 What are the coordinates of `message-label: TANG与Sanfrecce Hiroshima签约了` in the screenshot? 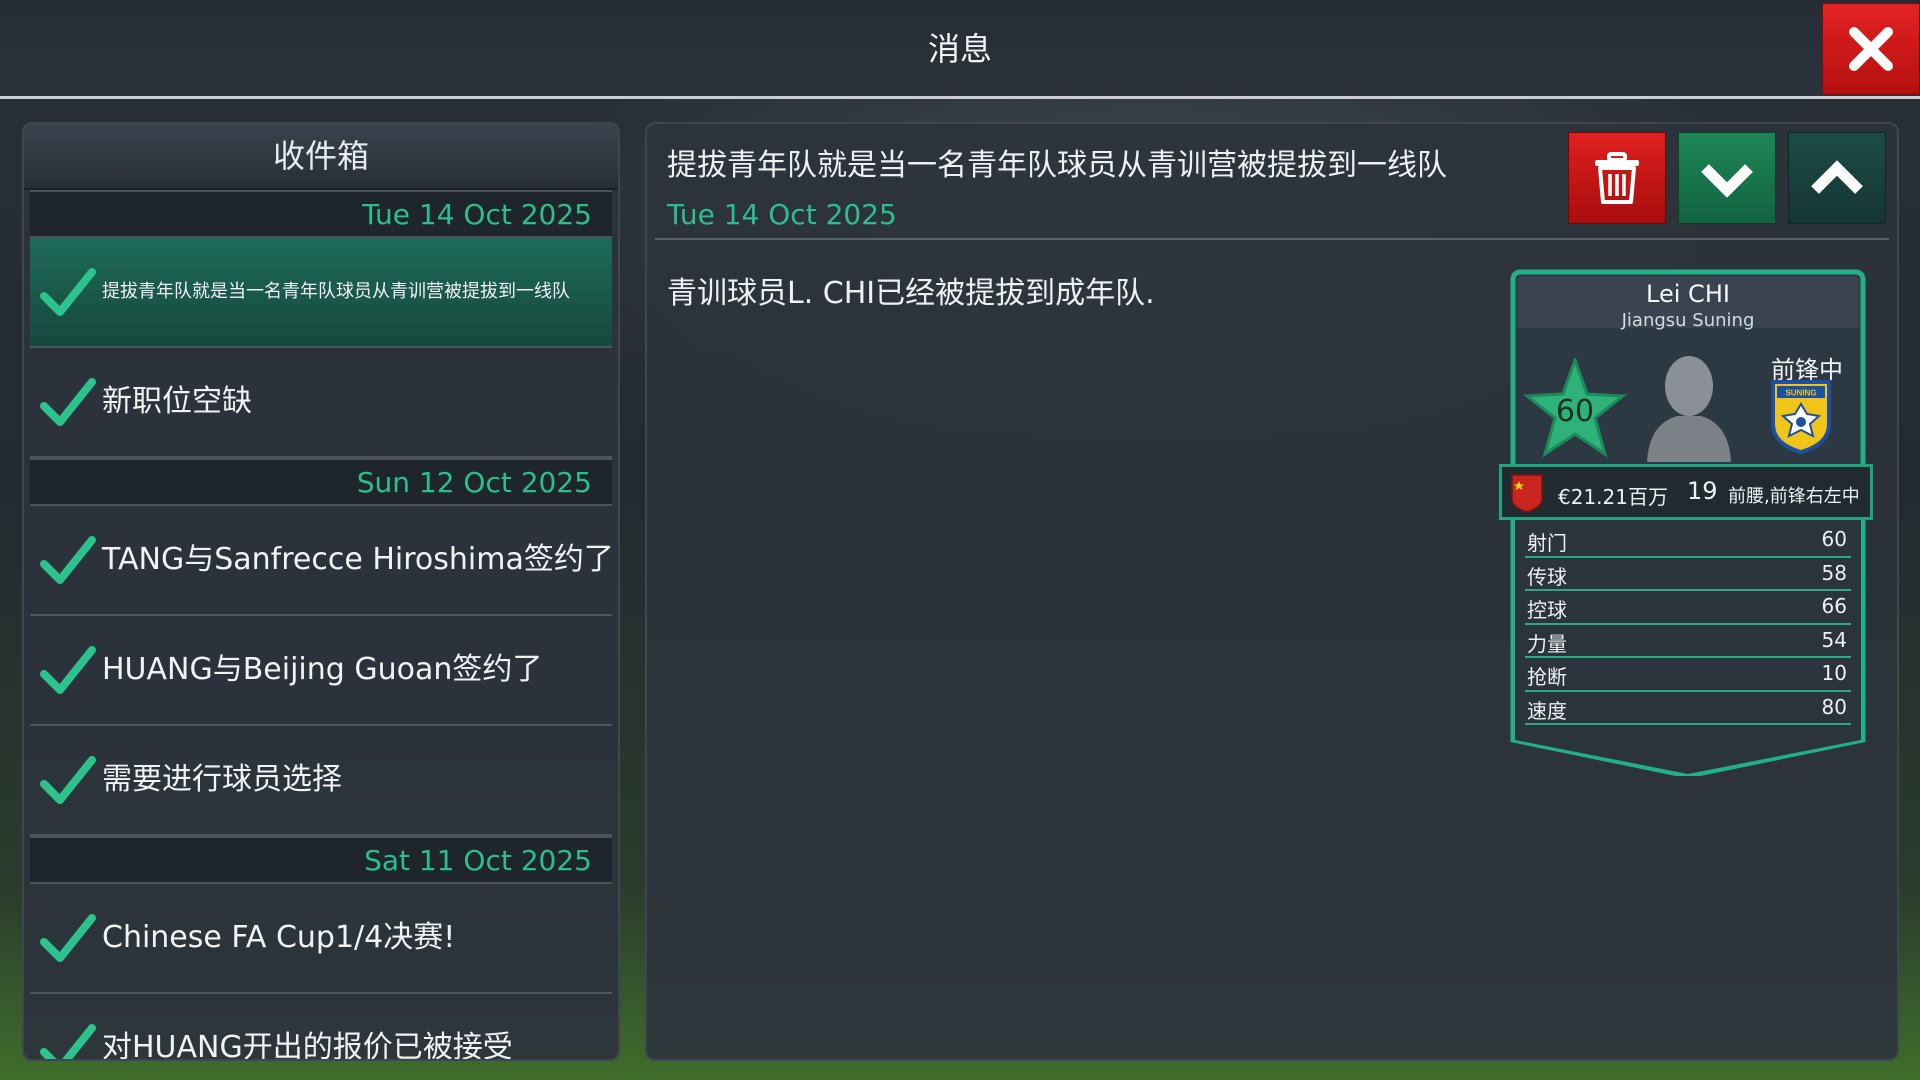 It's located at (357, 559).